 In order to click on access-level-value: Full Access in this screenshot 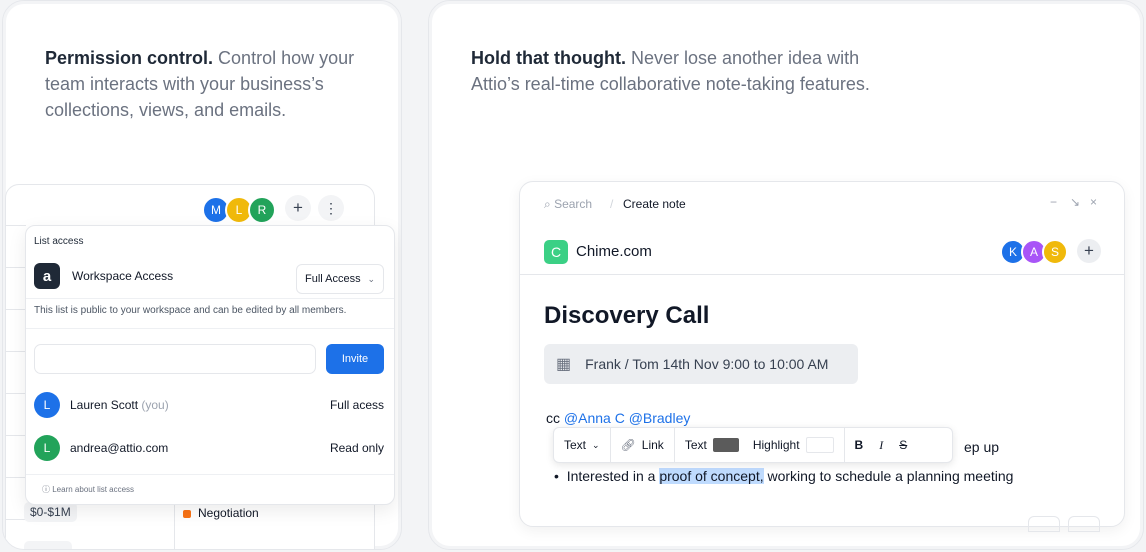, I will do `click(333, 279)`.